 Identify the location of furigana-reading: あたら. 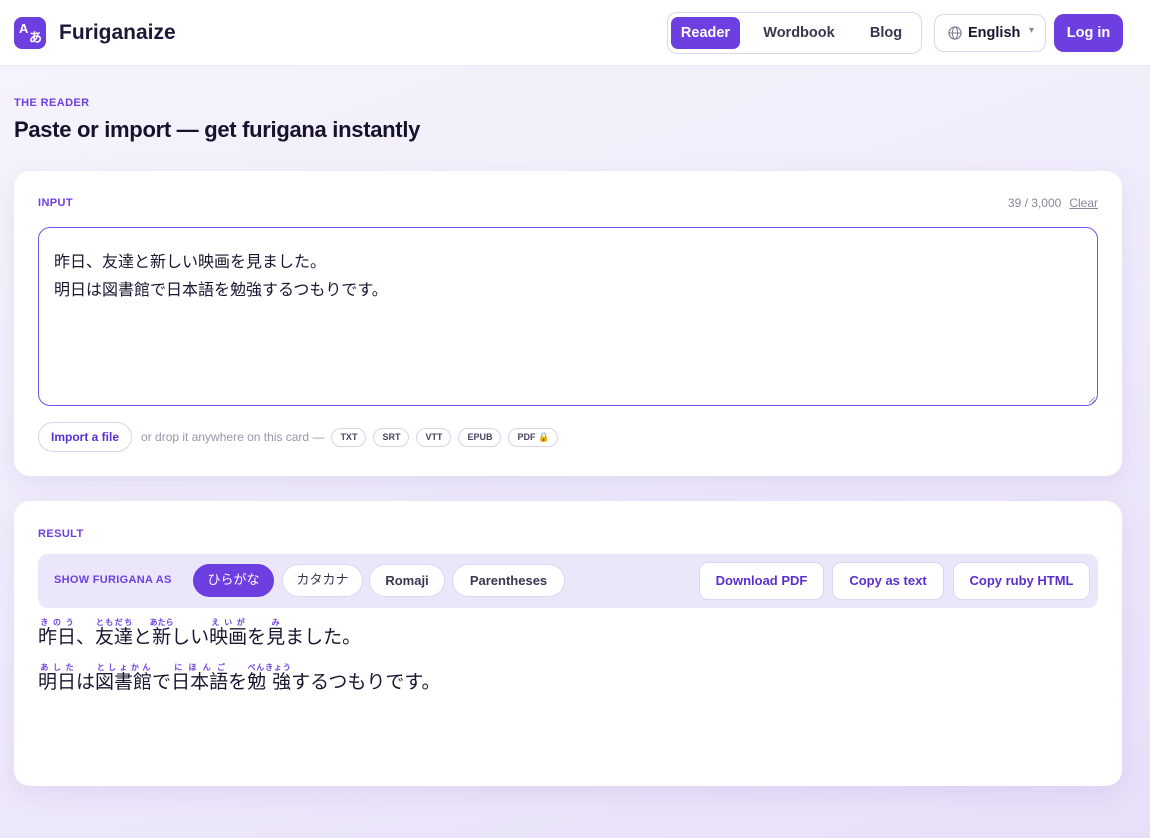
(161, 622).